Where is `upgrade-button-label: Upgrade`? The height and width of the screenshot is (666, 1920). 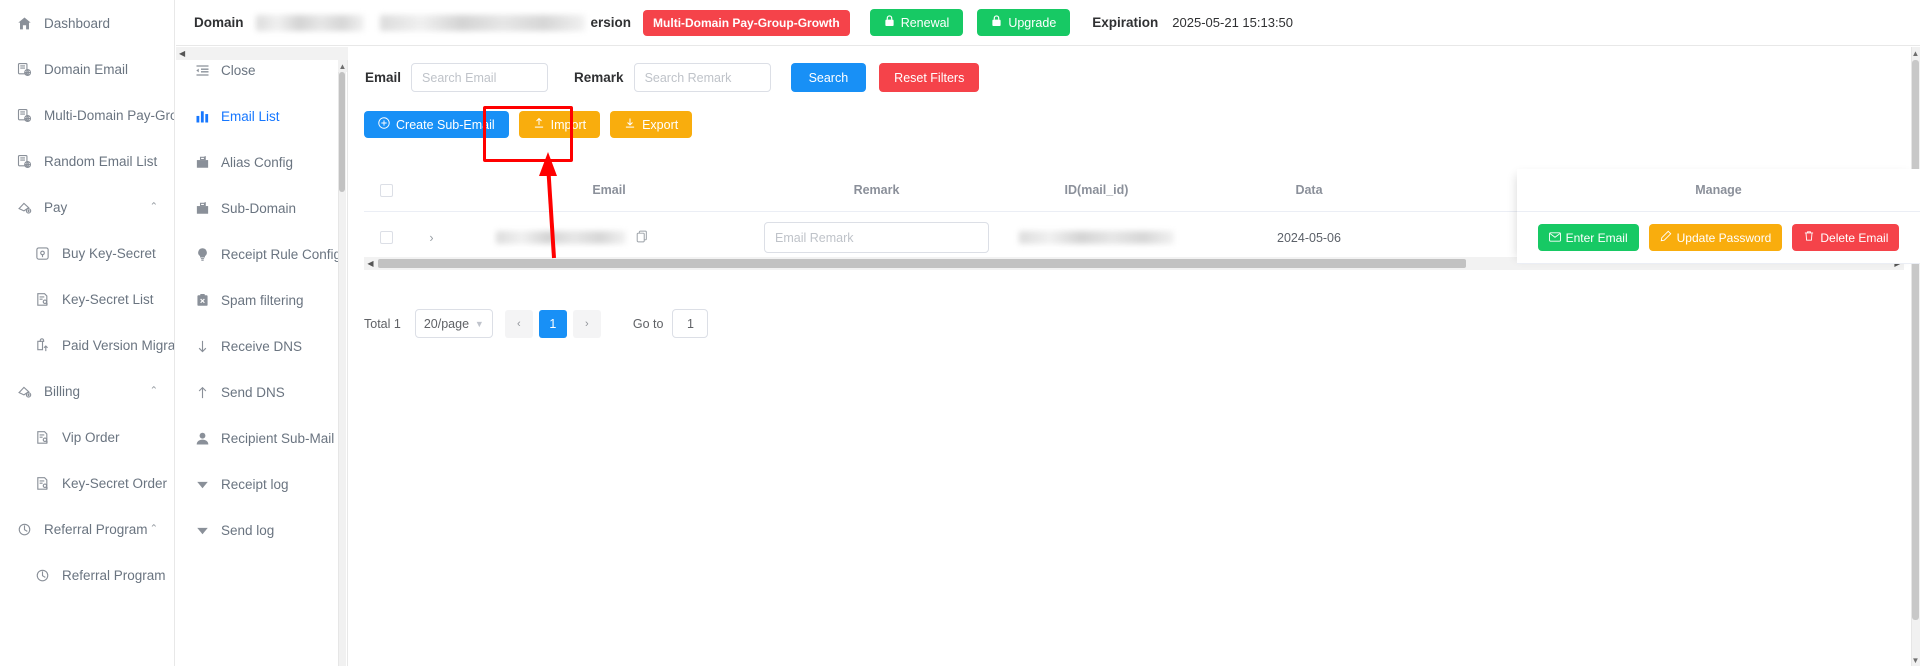
upgrade-button-label: Upgrade is located at coordinates (1032, 22).